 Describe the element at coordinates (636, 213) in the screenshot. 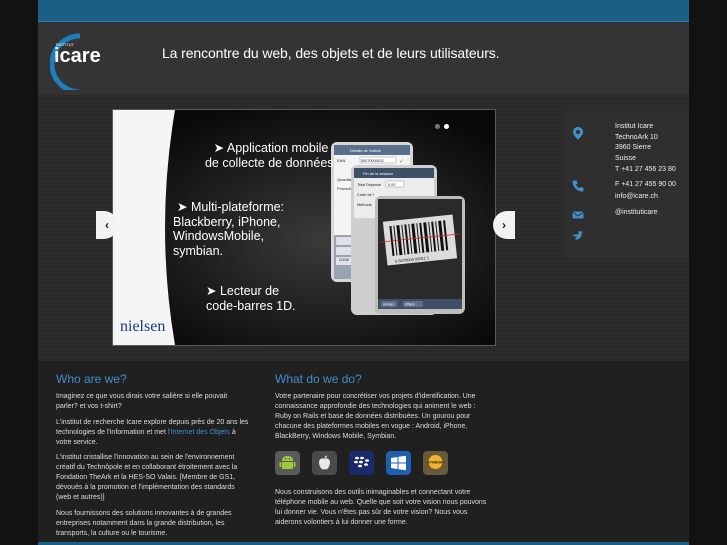

I see `contact-twitter: @instituticare` at that location.